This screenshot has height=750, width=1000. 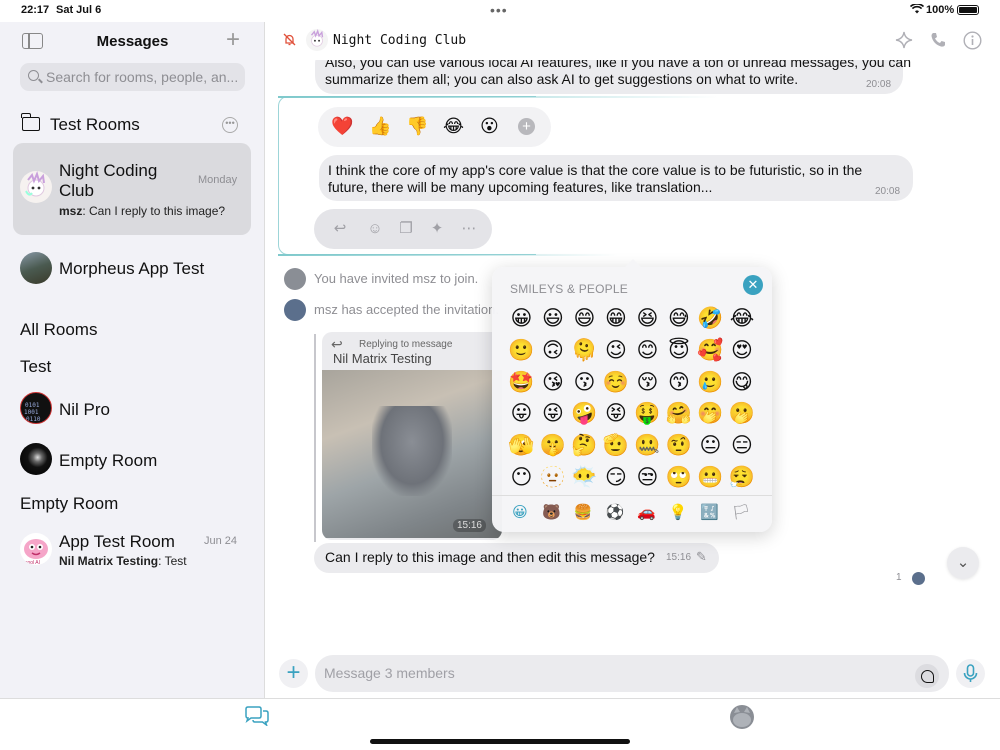 What do you see at coordinates (583, 513) in the screenshot?
I see `emoji-category-food-icon: 🍔` at bounding box center [583, 513].